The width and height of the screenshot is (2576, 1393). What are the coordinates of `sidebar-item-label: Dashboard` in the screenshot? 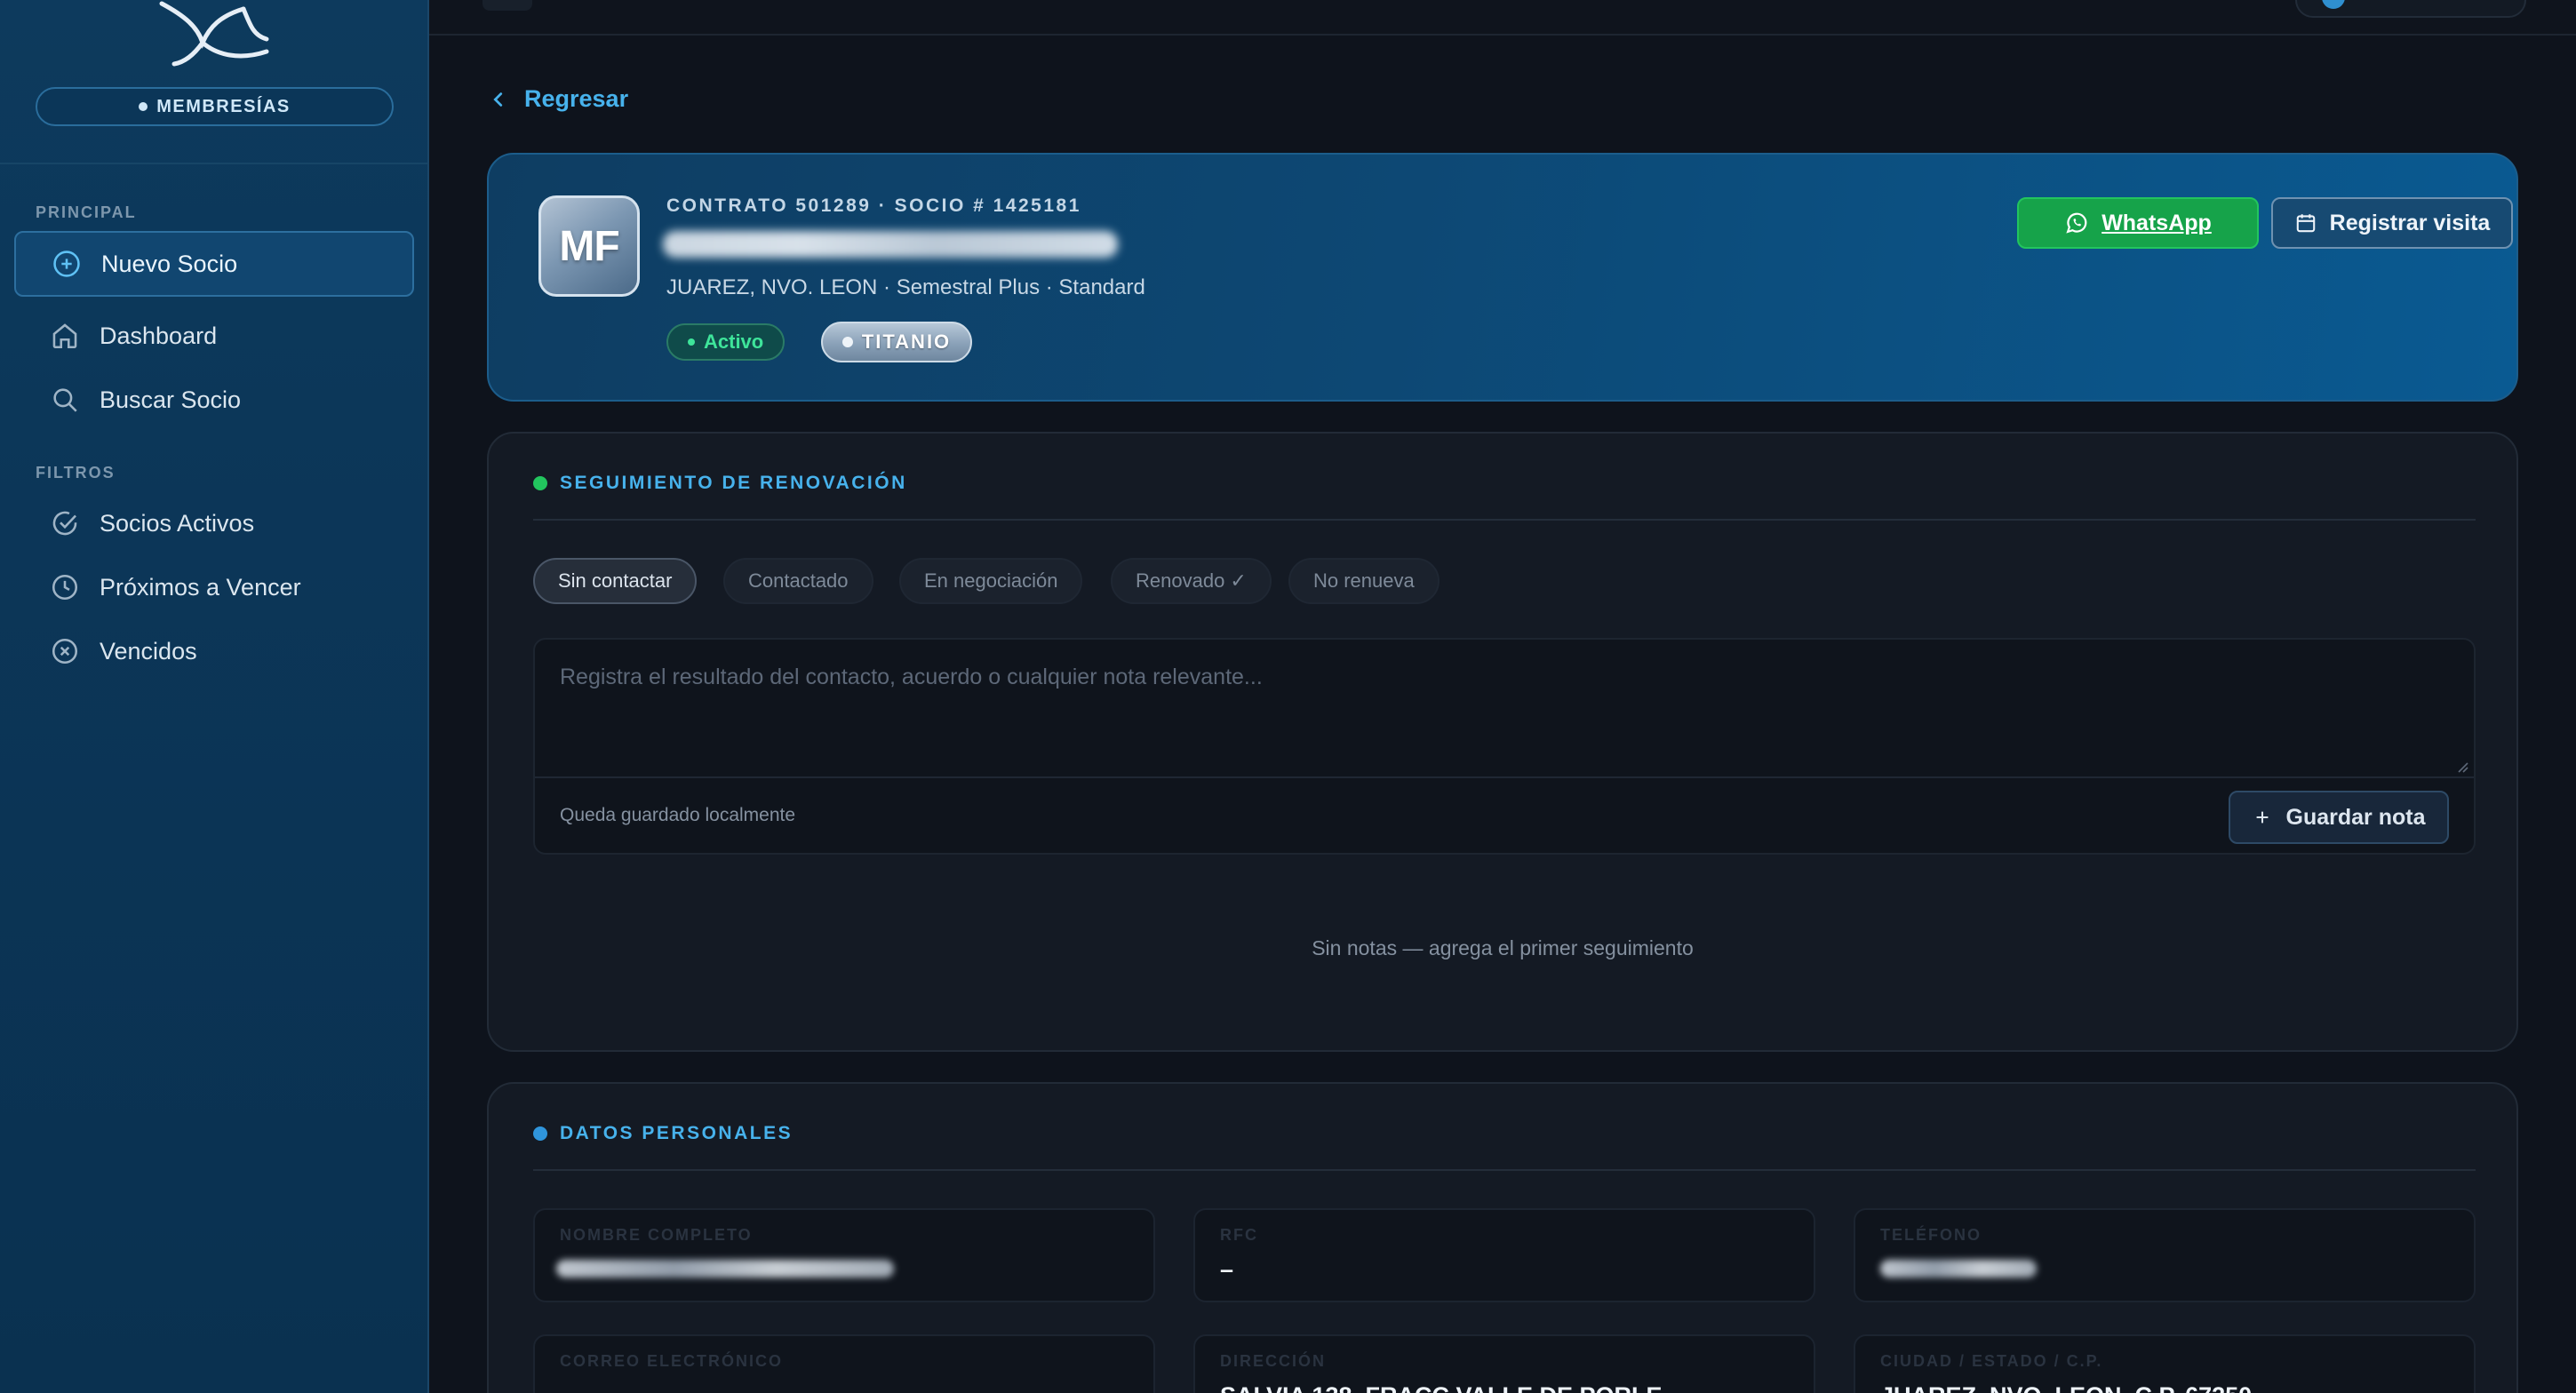 It's located at (159, 335).